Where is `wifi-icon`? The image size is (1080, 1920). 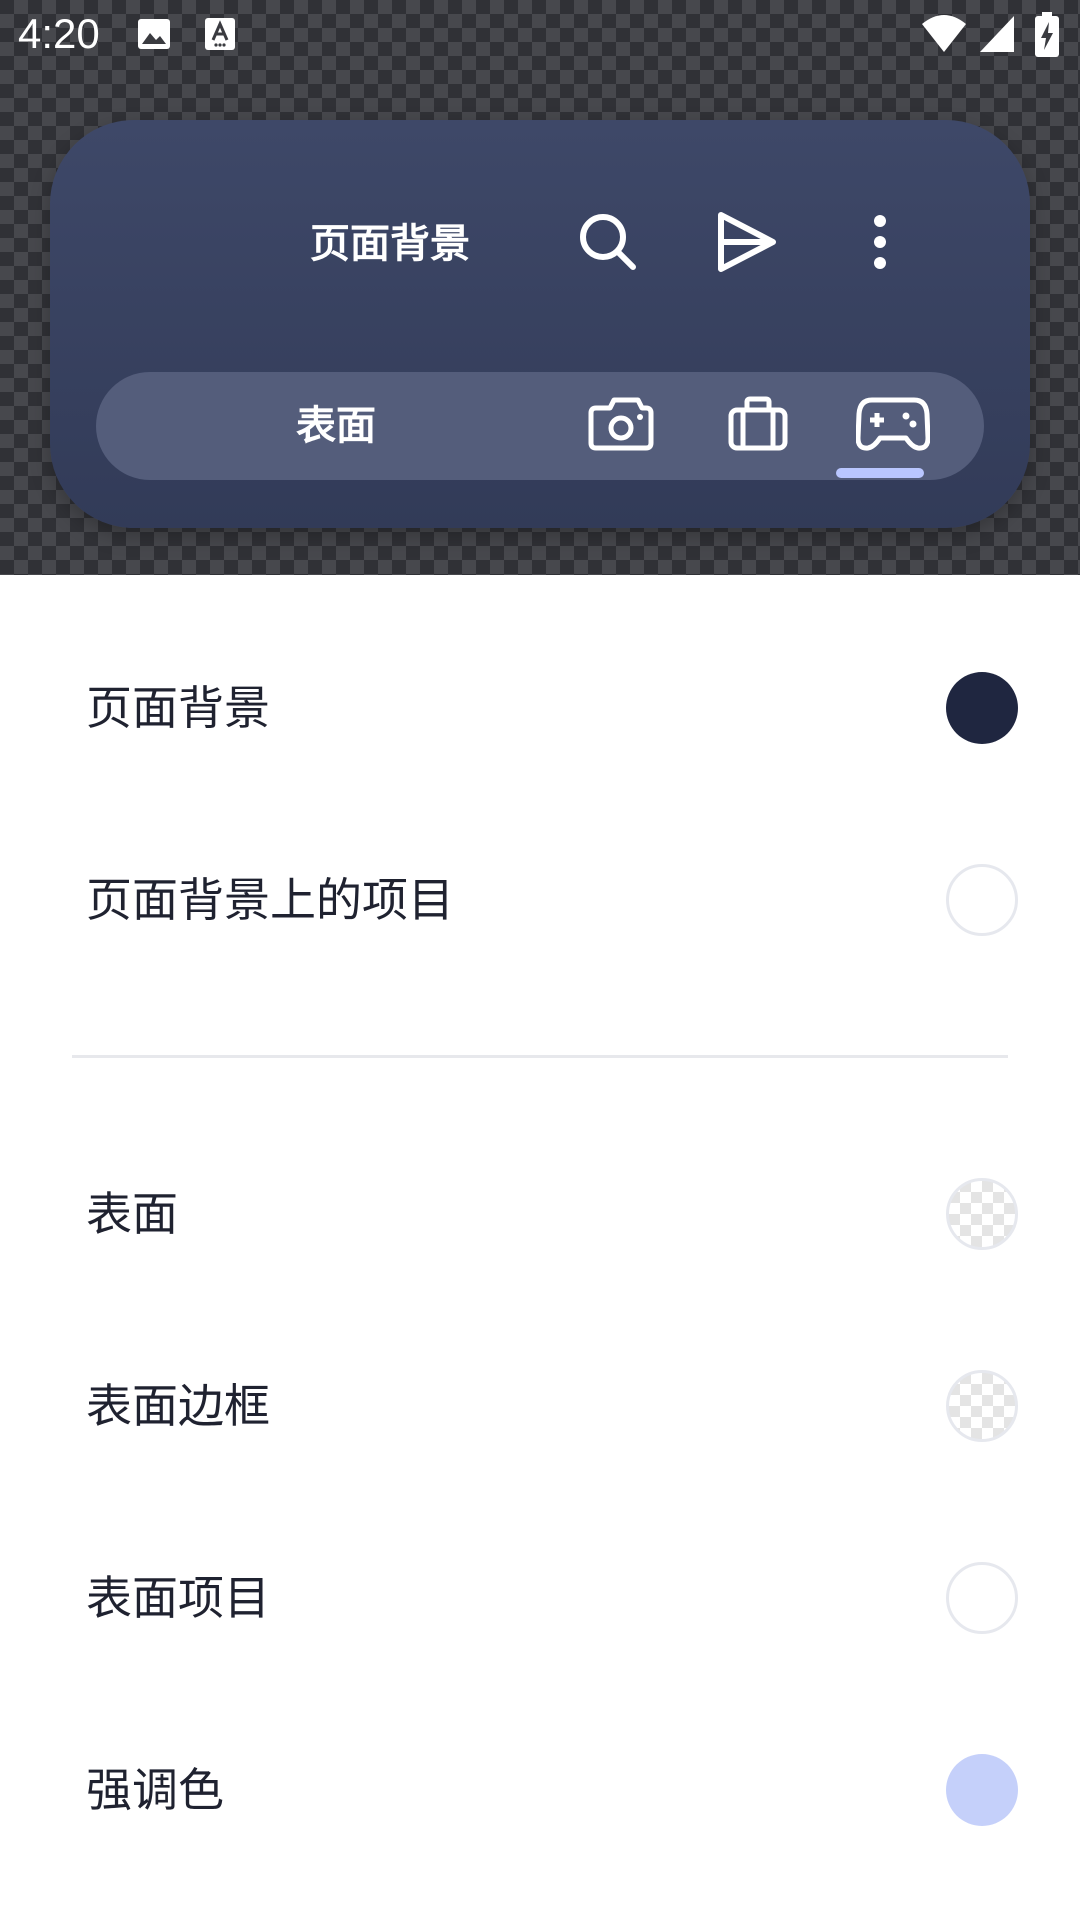
wifi-icon is located at coordinates (944, 36).